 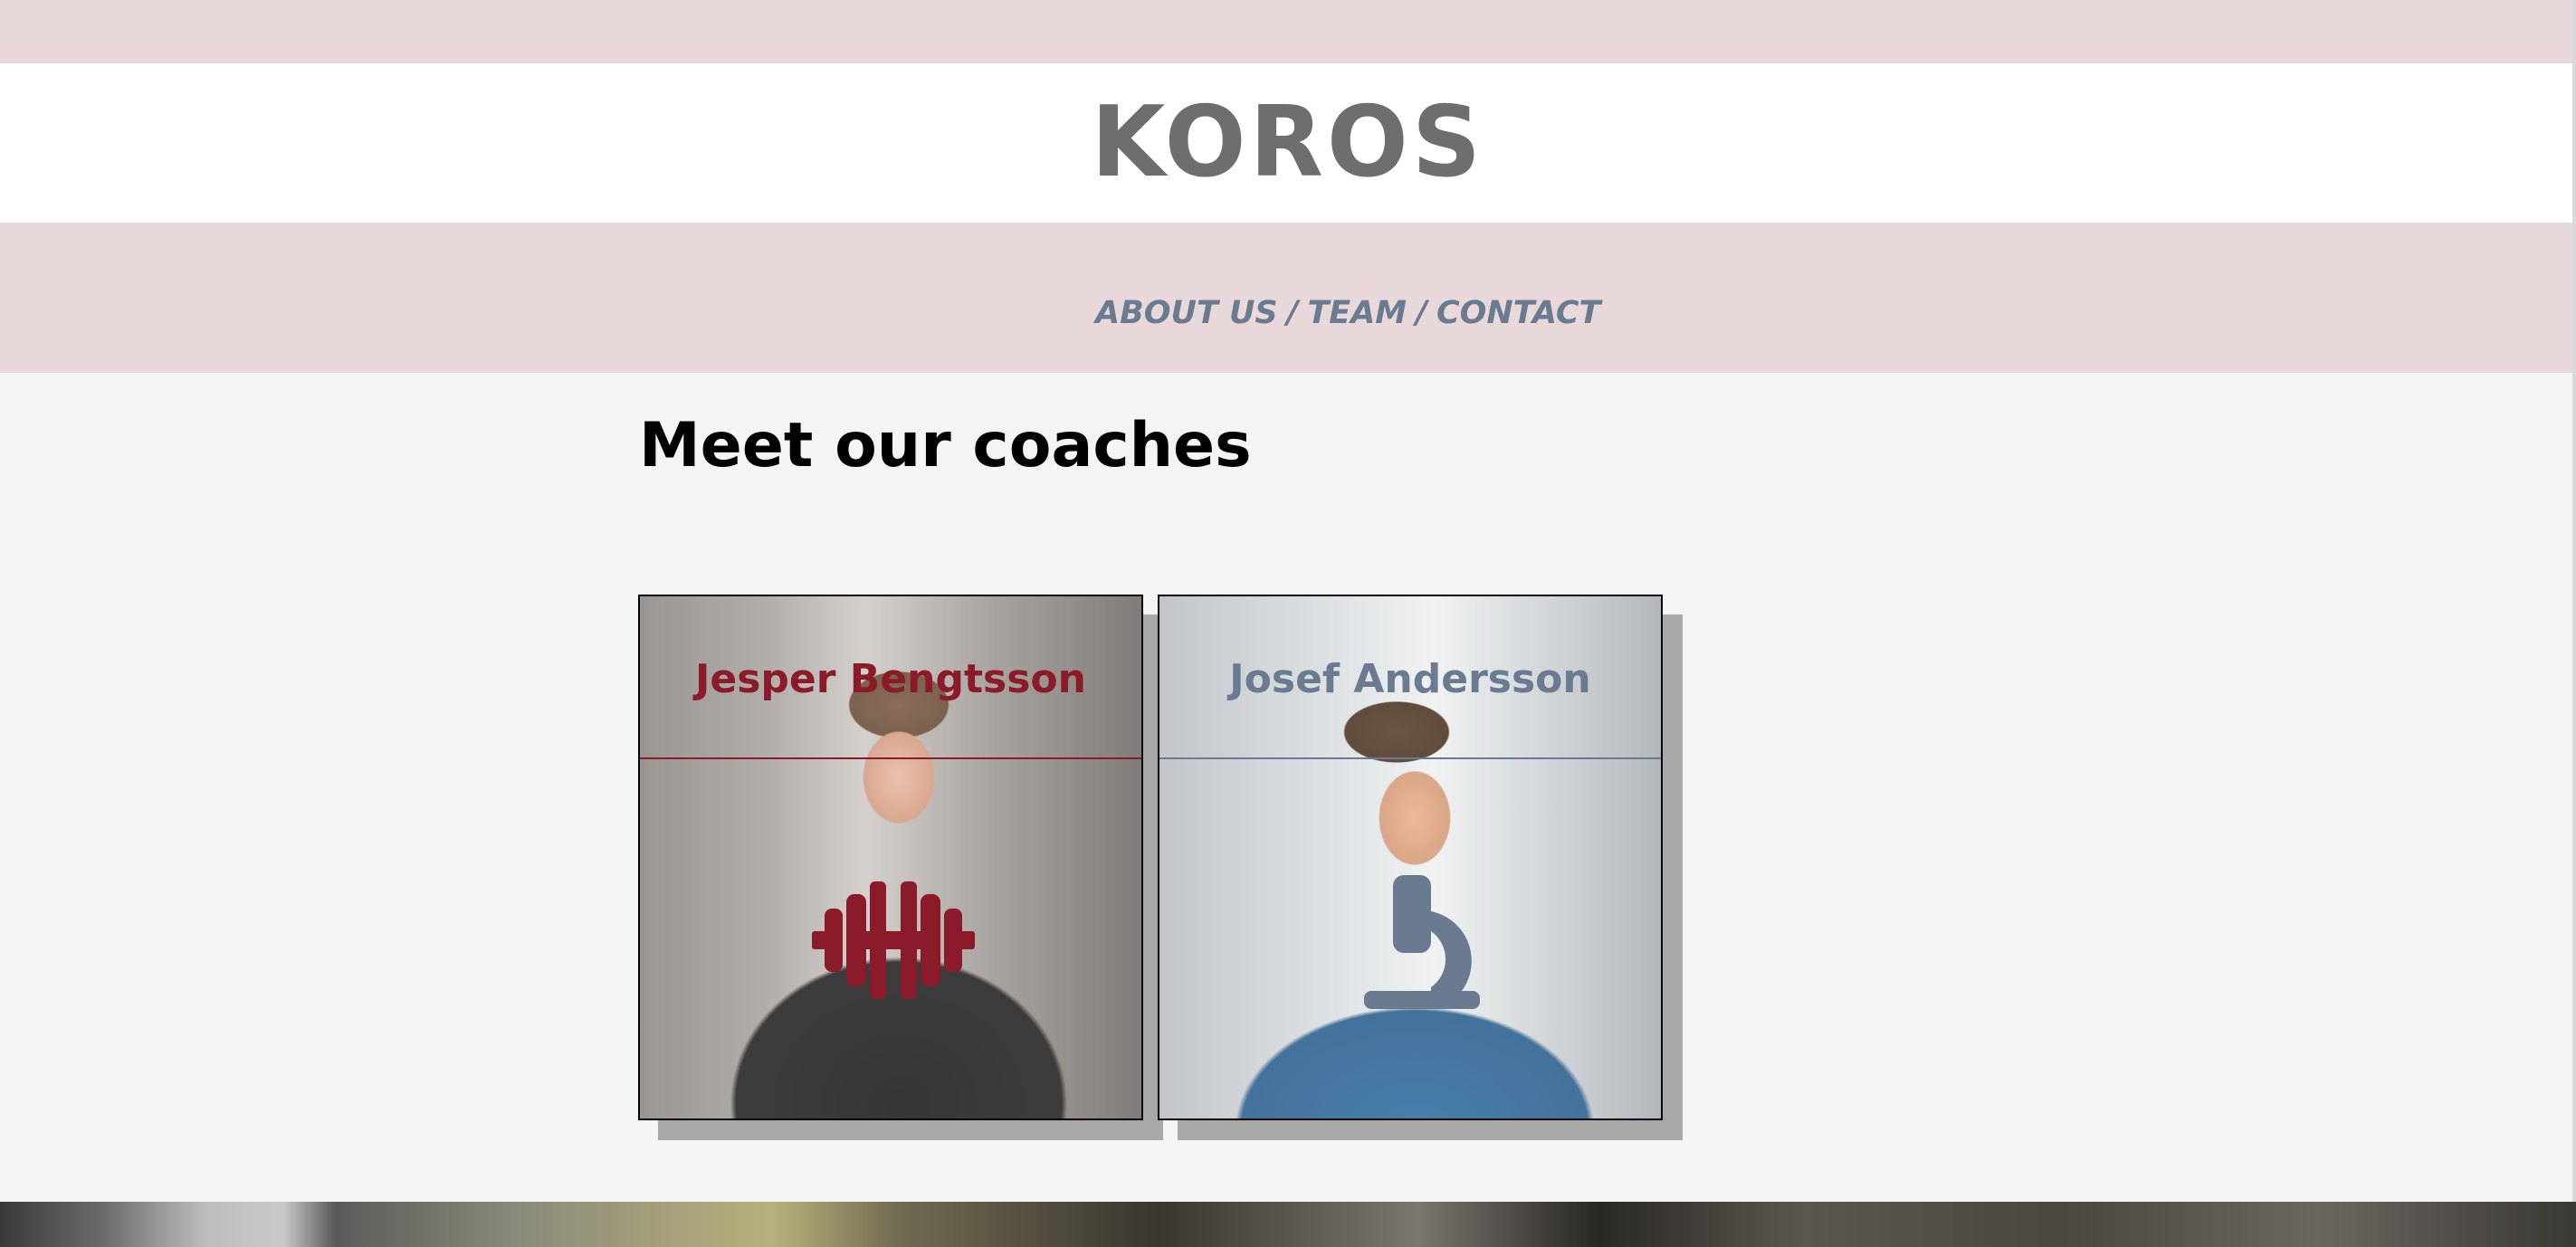 What do you see at coordinates (1288, 1224) in the screenshot?
I see `footer-hero-image` at bounding box center [1288, 1224].